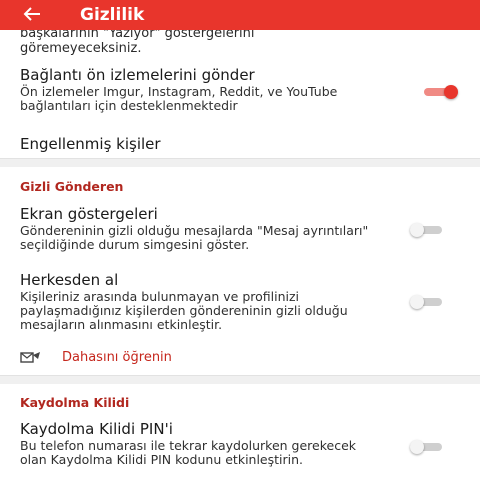 The height and width of the screenshot is (480, 480). What do you see at coordinates (117, 357) in the screenshot?
I see `learn-more-label: Dahasını öğrenin` at bounding box center [117, 357].